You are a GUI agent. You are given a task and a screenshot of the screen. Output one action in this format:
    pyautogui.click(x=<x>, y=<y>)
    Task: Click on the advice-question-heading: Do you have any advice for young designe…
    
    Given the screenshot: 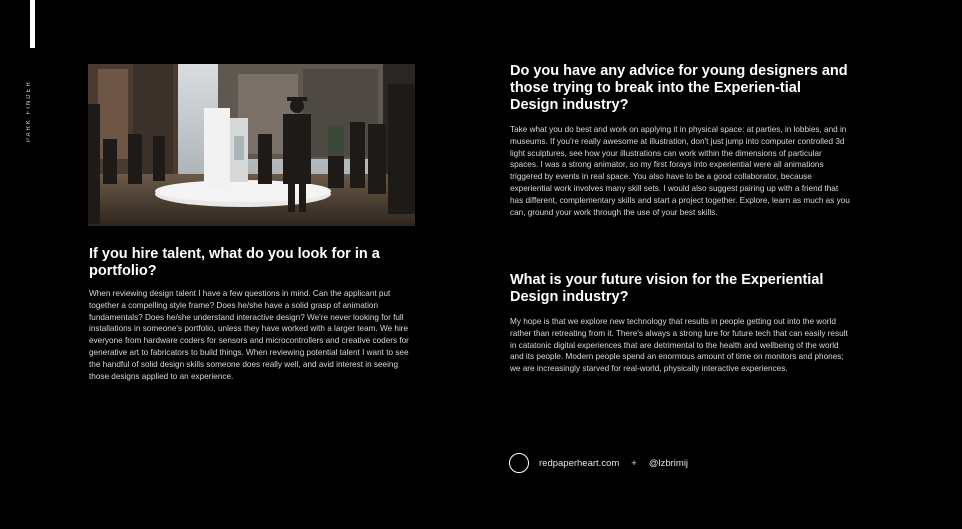 What is the action you would take?
    pyautogui.click(x=679, y=88)
    